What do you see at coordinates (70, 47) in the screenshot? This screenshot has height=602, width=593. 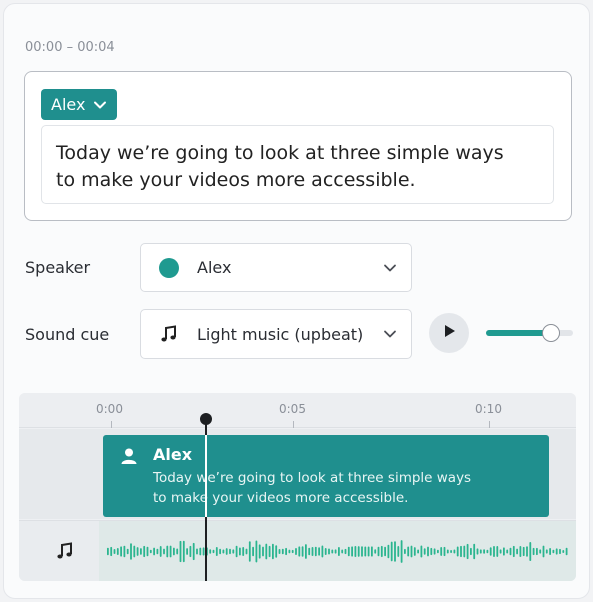 I see `time-range: 00:00 – 00:04` at bounding box center [70, 47].